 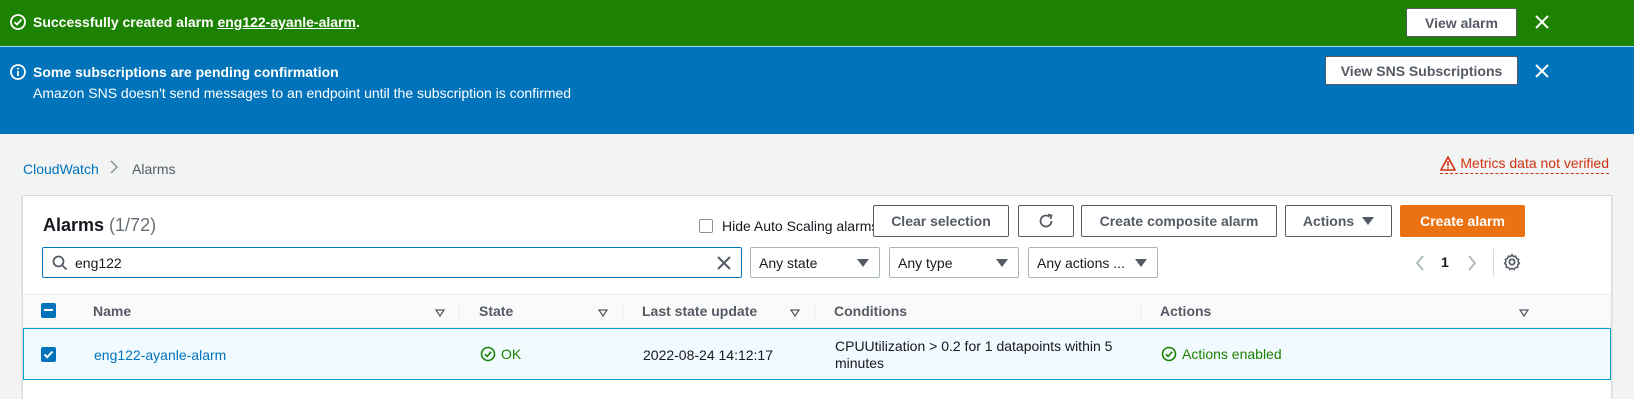 I want to click on alarms-count: (1/72), so click(x=133, y=225).